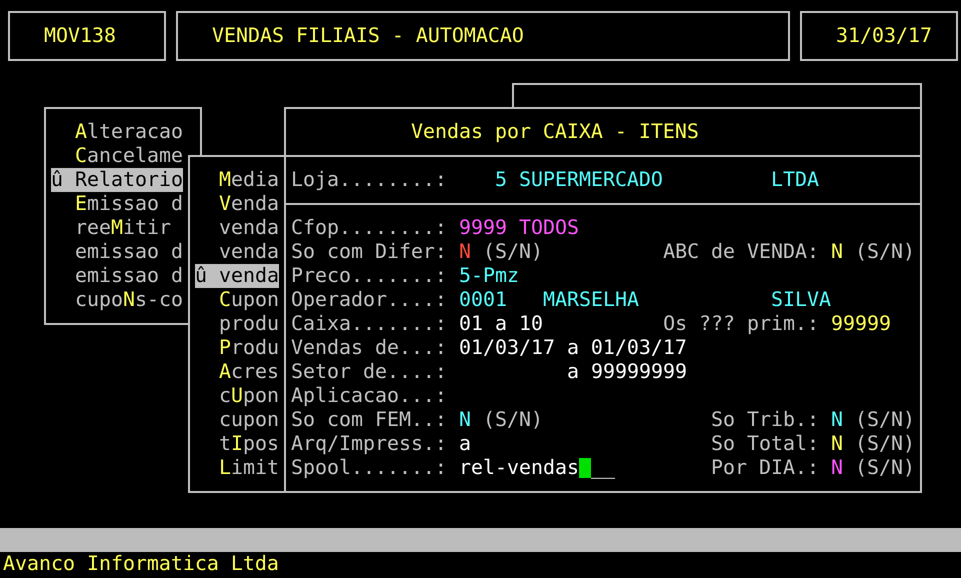 This screenshot has width=961, height=578. I want to click on menu-item: Alteracao, so click(129, 132).